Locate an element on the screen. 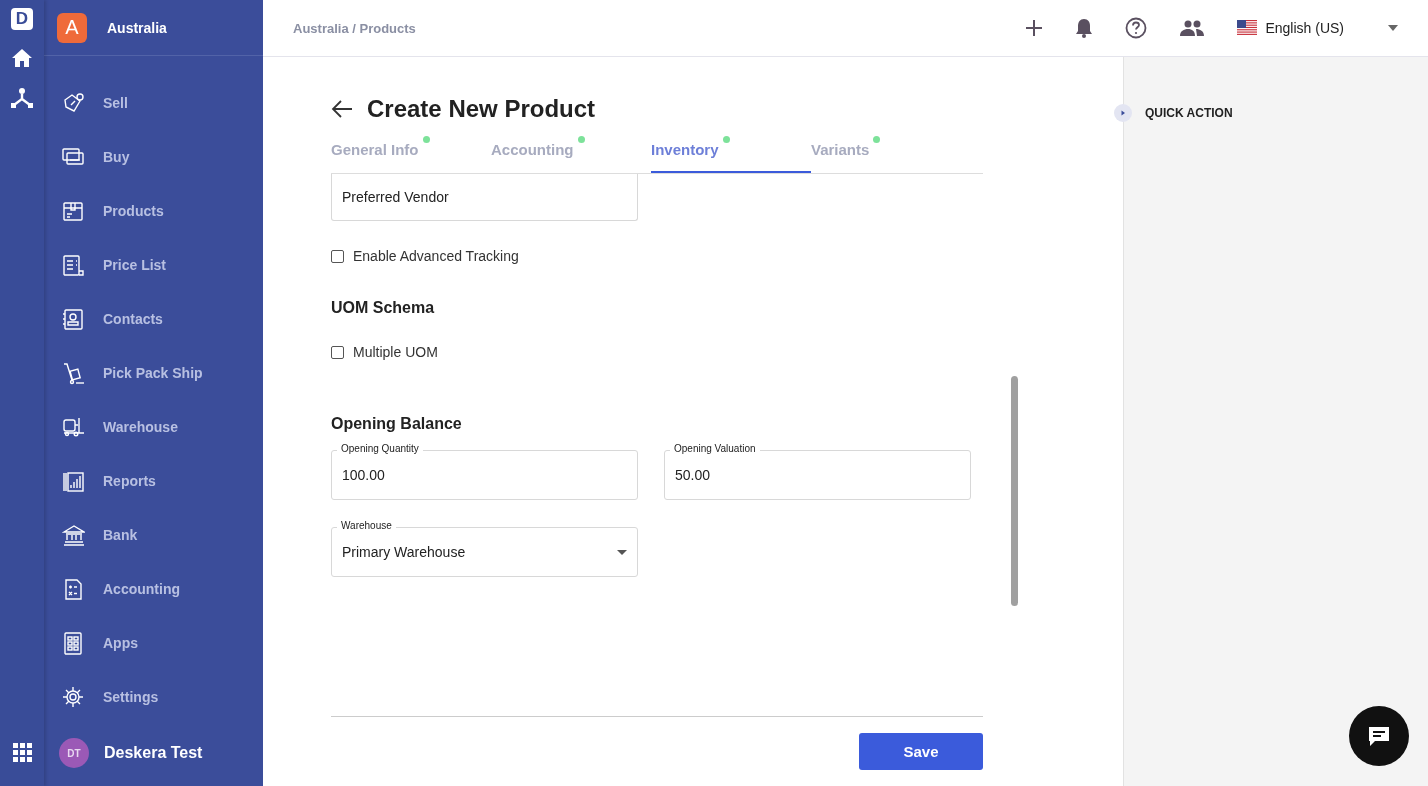 This screenshot has width=1428, height=786. bar-chart-icon is located at coordinates (73, 481).